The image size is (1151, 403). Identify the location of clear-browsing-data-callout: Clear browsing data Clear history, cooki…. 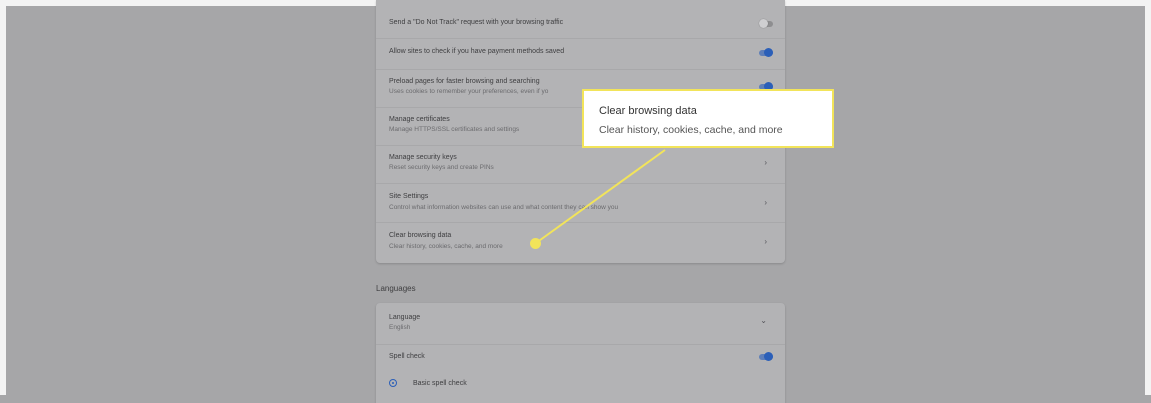
(708, 118).